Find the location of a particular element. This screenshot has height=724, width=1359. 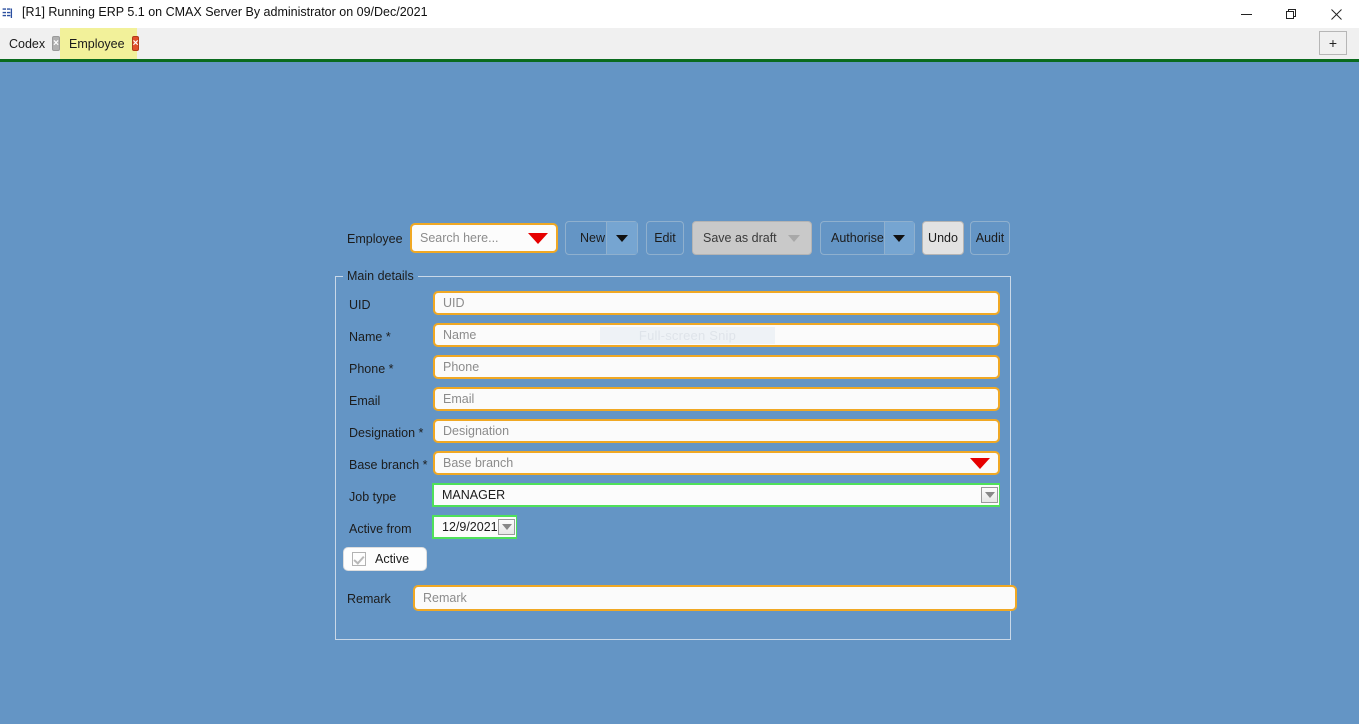

chevron-down-icon-save-as-draft is located at coordinates (794, 238).